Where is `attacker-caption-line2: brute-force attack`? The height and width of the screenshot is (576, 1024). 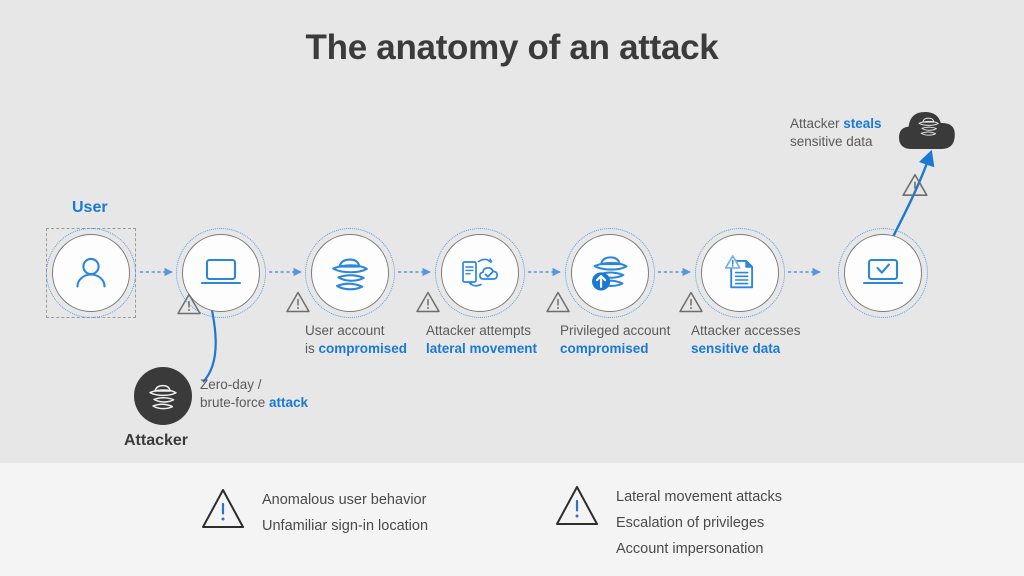
attacker-caption-line2: brute-force attack is located at coordinates (254, 403).